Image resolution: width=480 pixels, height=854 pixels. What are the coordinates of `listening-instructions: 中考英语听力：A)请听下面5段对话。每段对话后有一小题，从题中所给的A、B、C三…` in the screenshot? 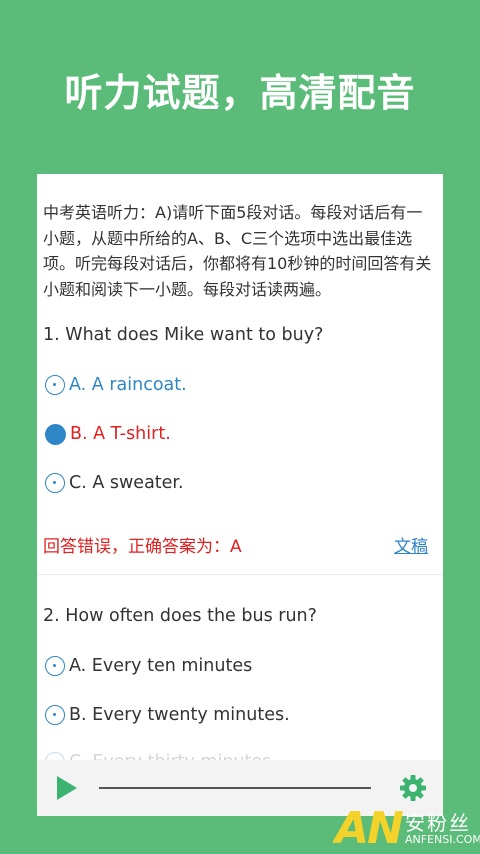 It's located at (237, 251).